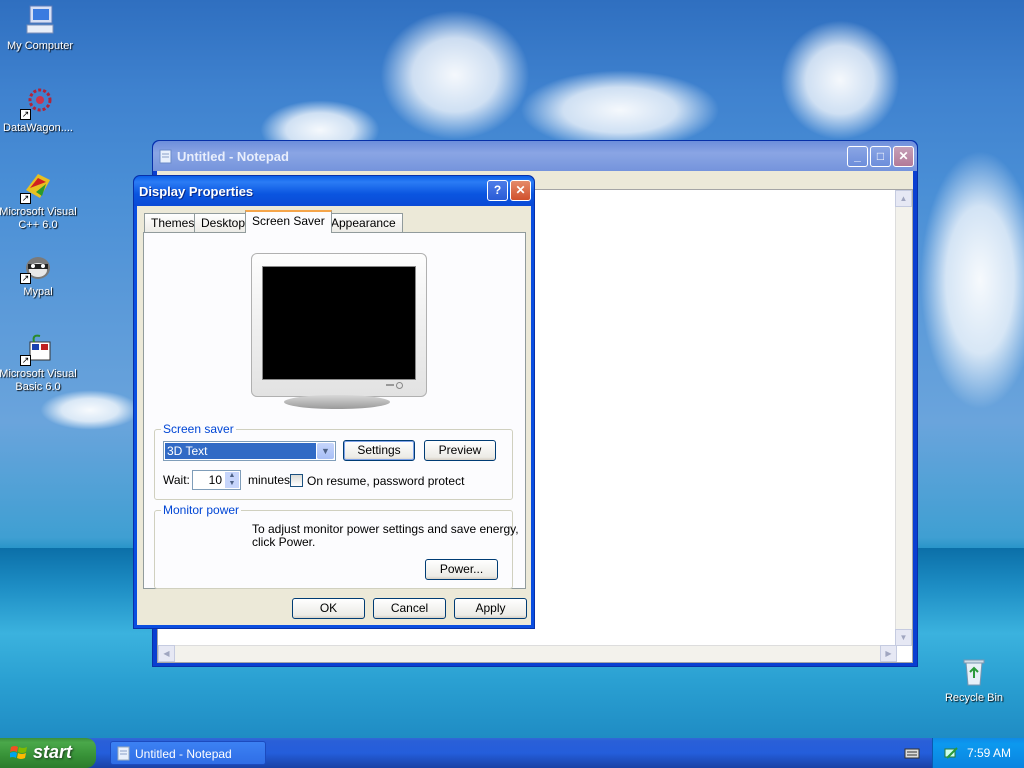 This screenshot has height=768, width=1024. Describe the element at coordinates (232, 476) in the screenshot. I see `spin-up-icon: ▲` at that location.